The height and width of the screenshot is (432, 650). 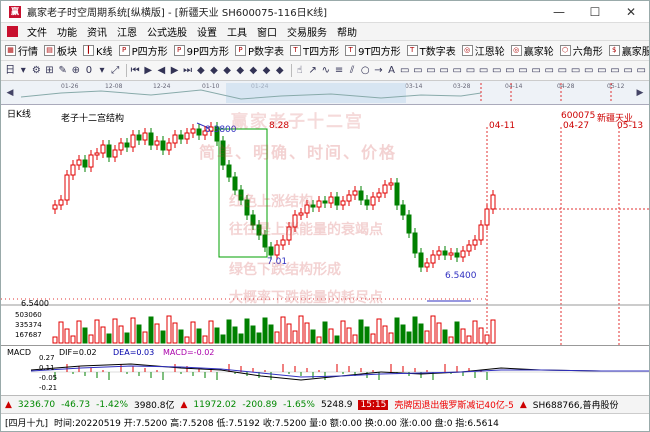 What do you see at coordinates (36, 70) in the screenshot?
I see `settings-icon: ⚙` at bounding box center [36, 70].